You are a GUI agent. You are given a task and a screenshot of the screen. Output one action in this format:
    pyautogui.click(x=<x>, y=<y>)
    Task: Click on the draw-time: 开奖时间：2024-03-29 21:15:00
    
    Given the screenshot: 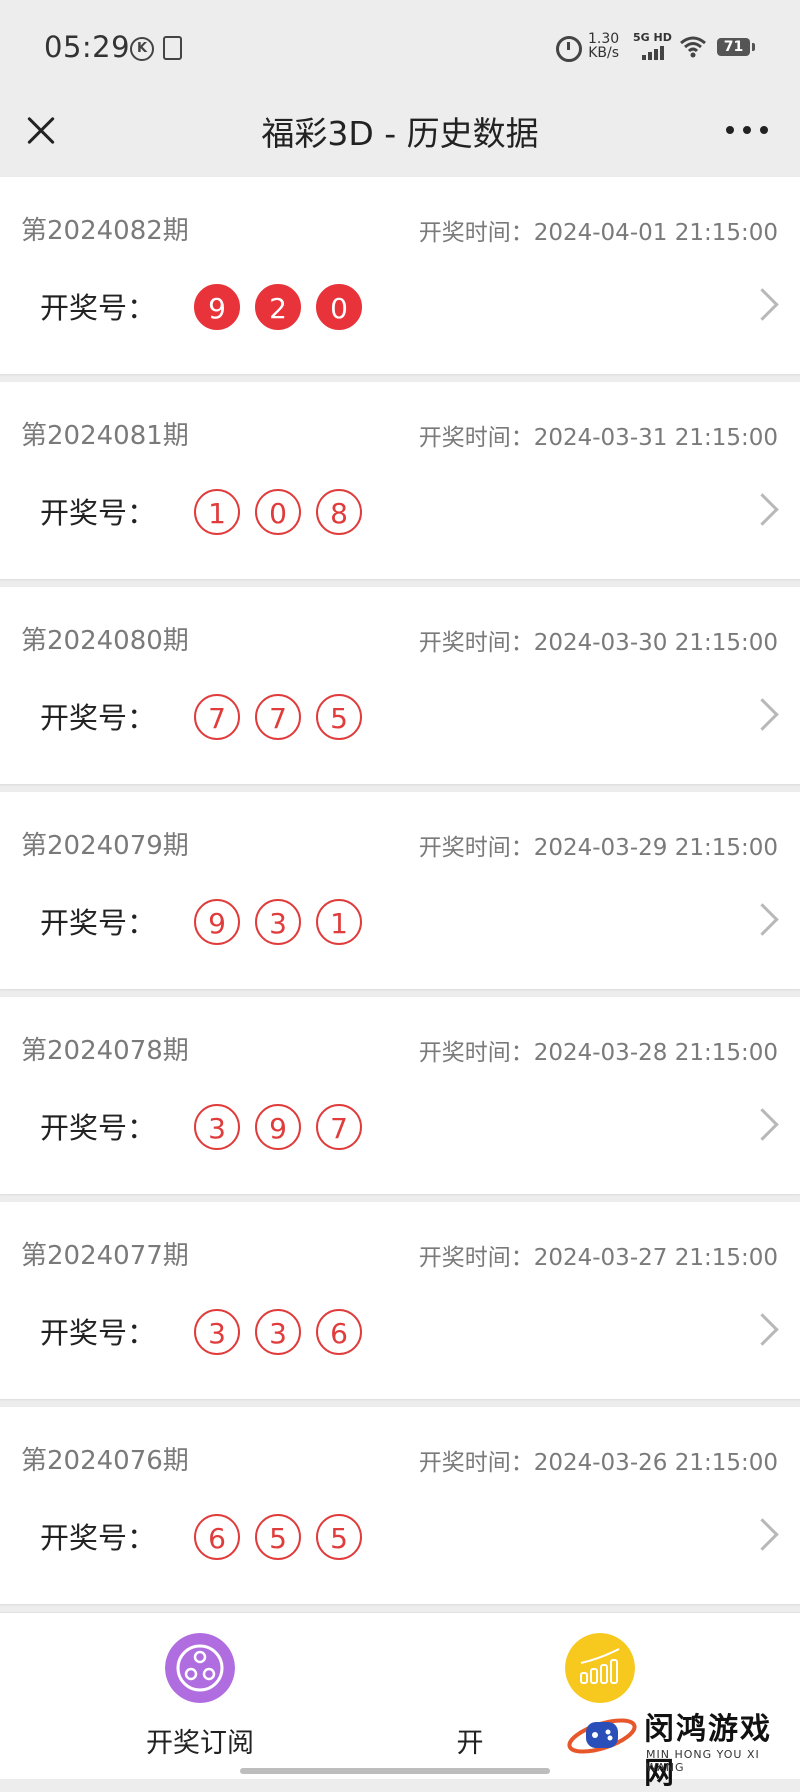 What is the action you would take?
    pyautogui.click(x=598, y=848)
    